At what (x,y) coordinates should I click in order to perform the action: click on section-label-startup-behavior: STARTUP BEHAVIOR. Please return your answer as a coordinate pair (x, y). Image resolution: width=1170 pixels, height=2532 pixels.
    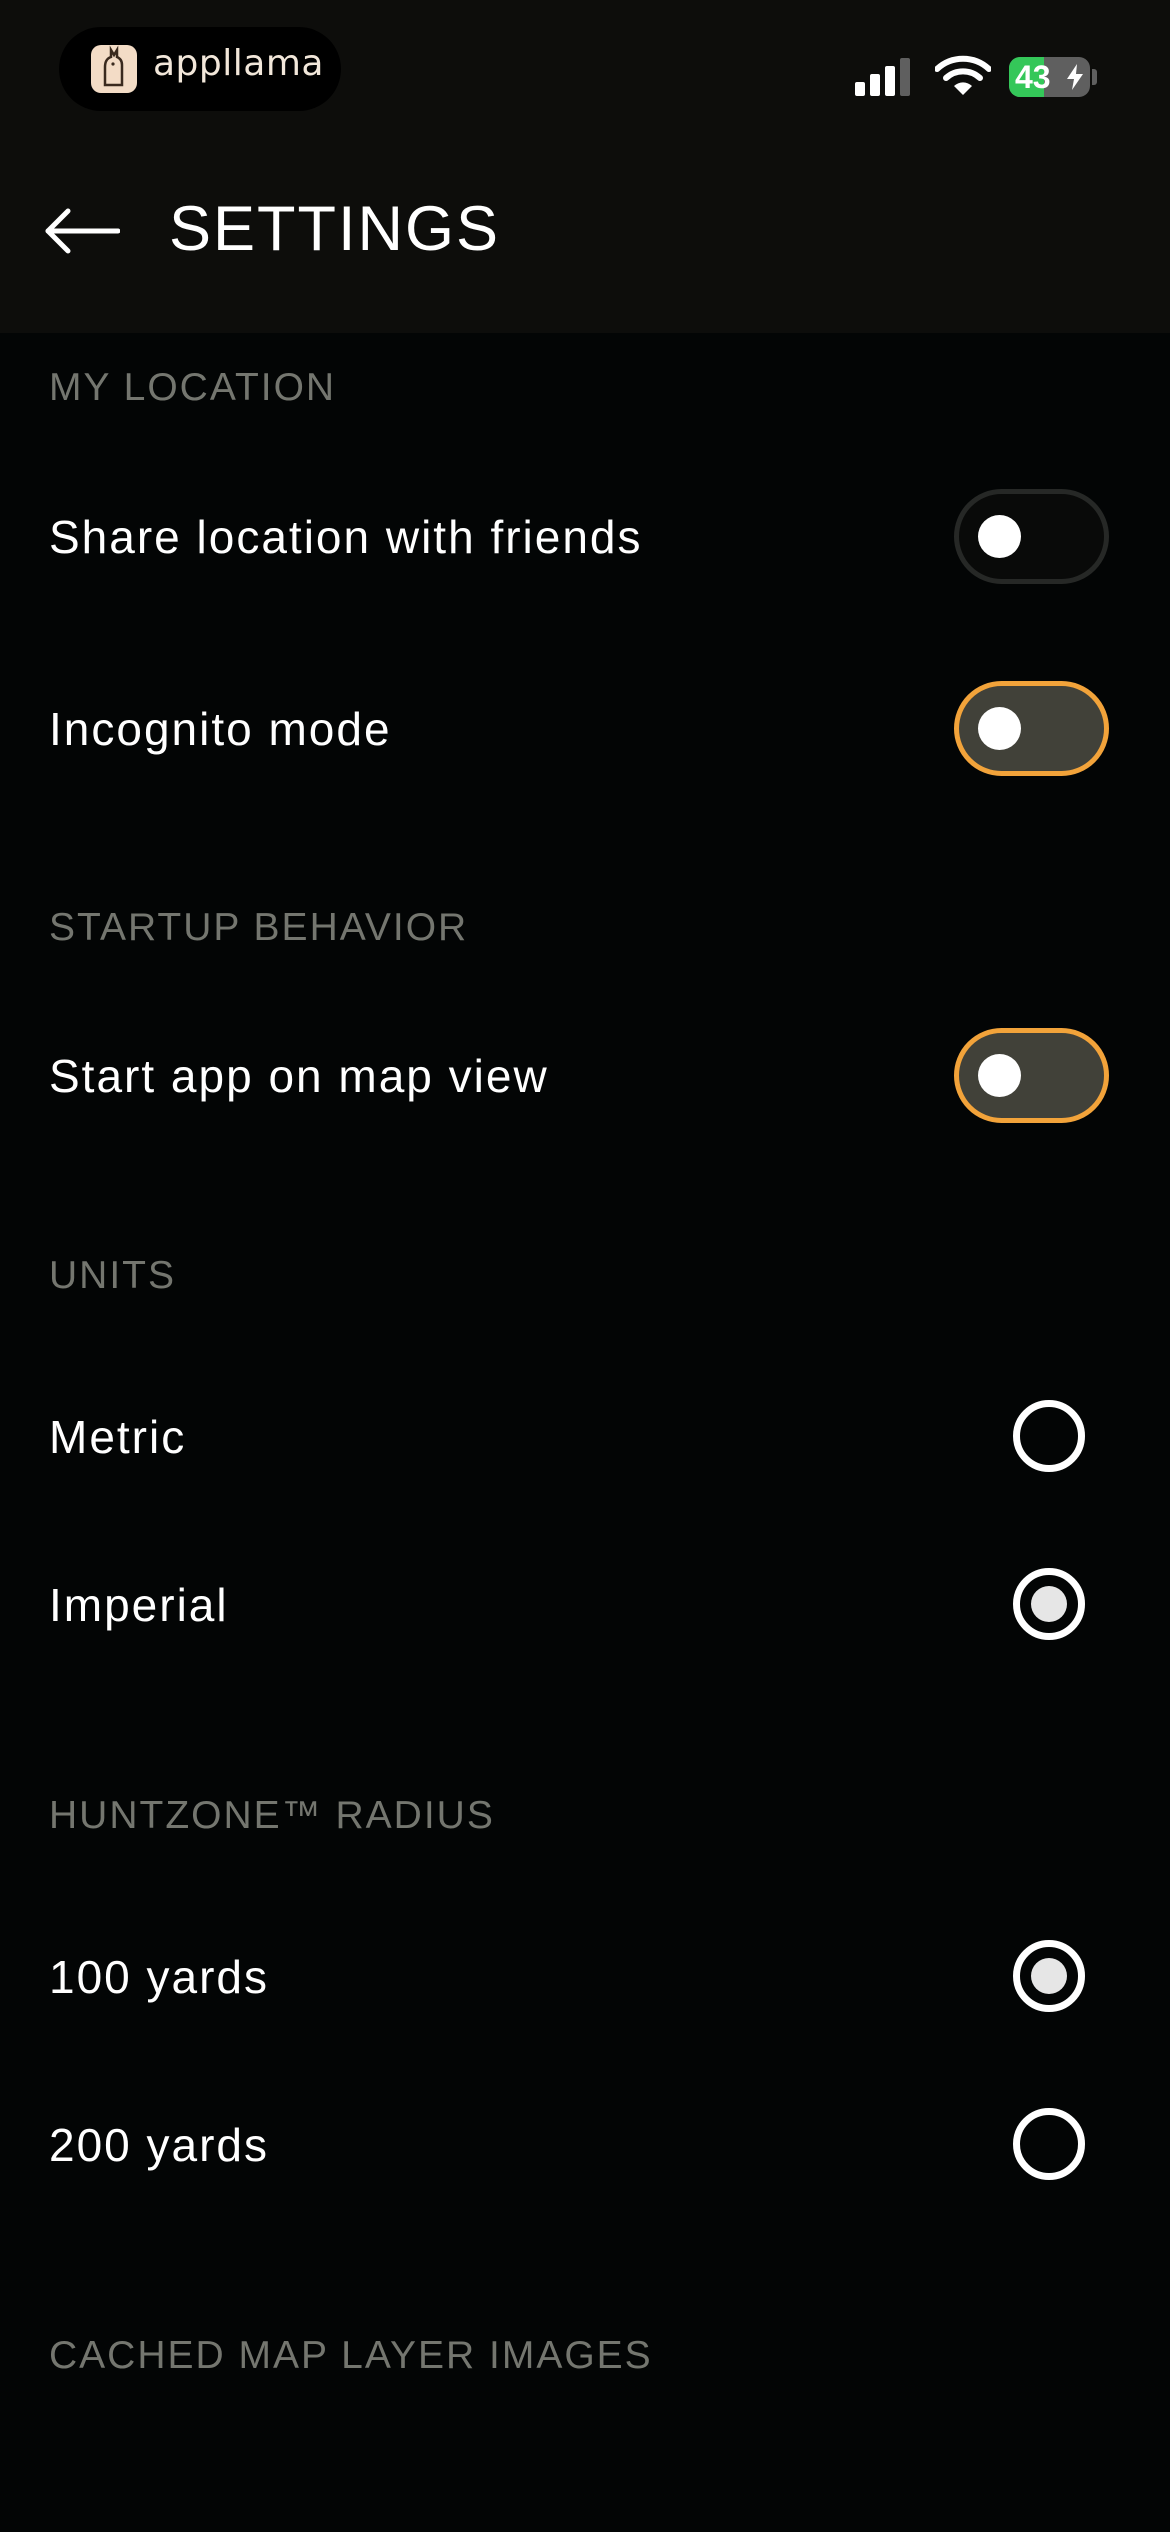
    Looking at the image, I should click on (259, 927).